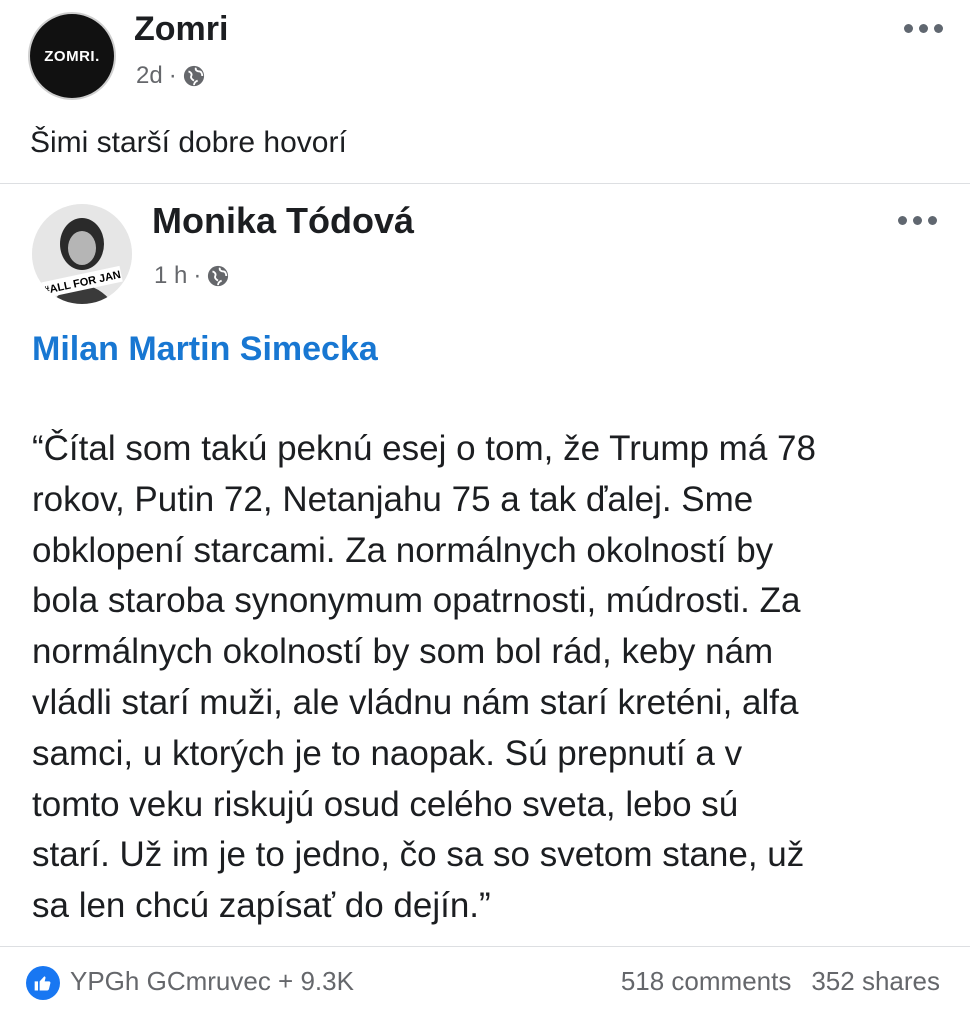 This screenshot has height=1020, width=970. Describe the element at coordinates (170, 276) in the screenshot. I see `shared-post-time: 1 h` at that location.